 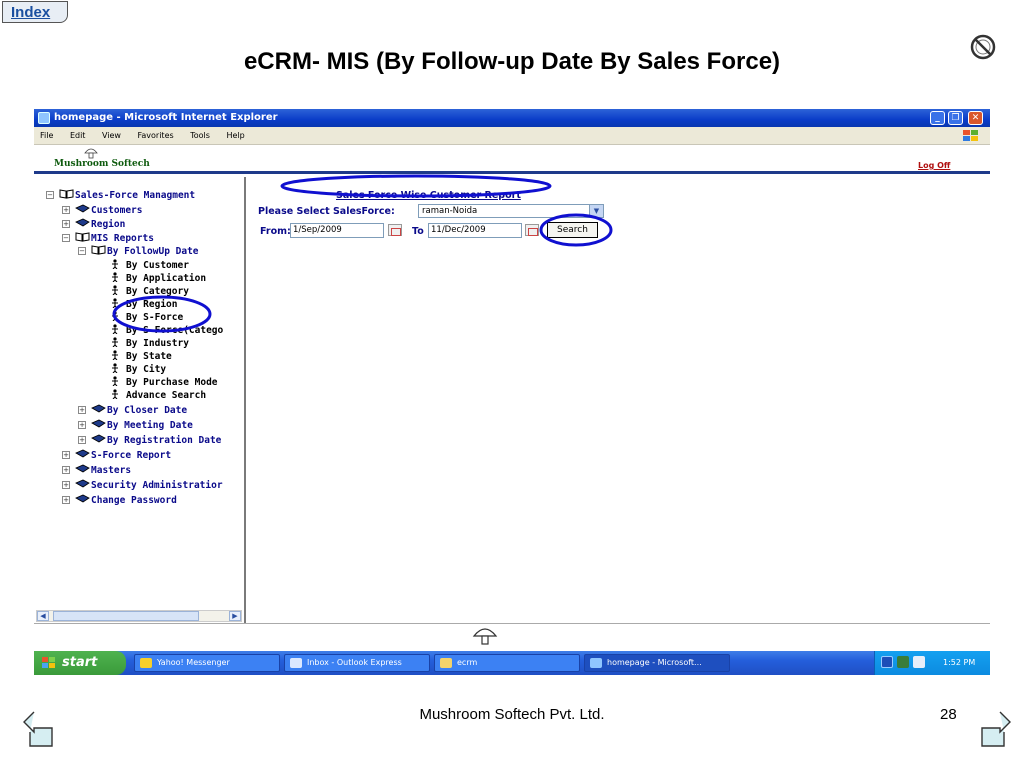 I want to click on page-number: 28, so click(x=948, y=714).